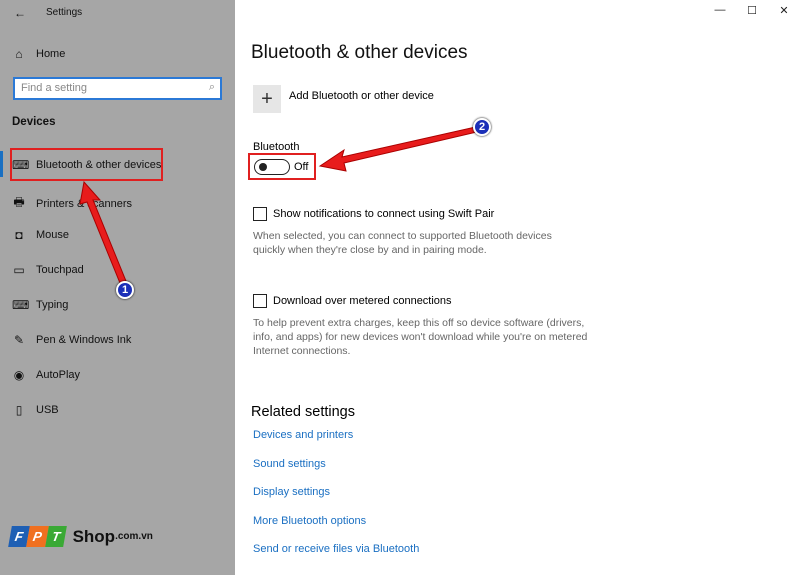 The width and height of the screenshot is (800, 575). I want to click on annotation-badge-1: 1, so click(125, 290).